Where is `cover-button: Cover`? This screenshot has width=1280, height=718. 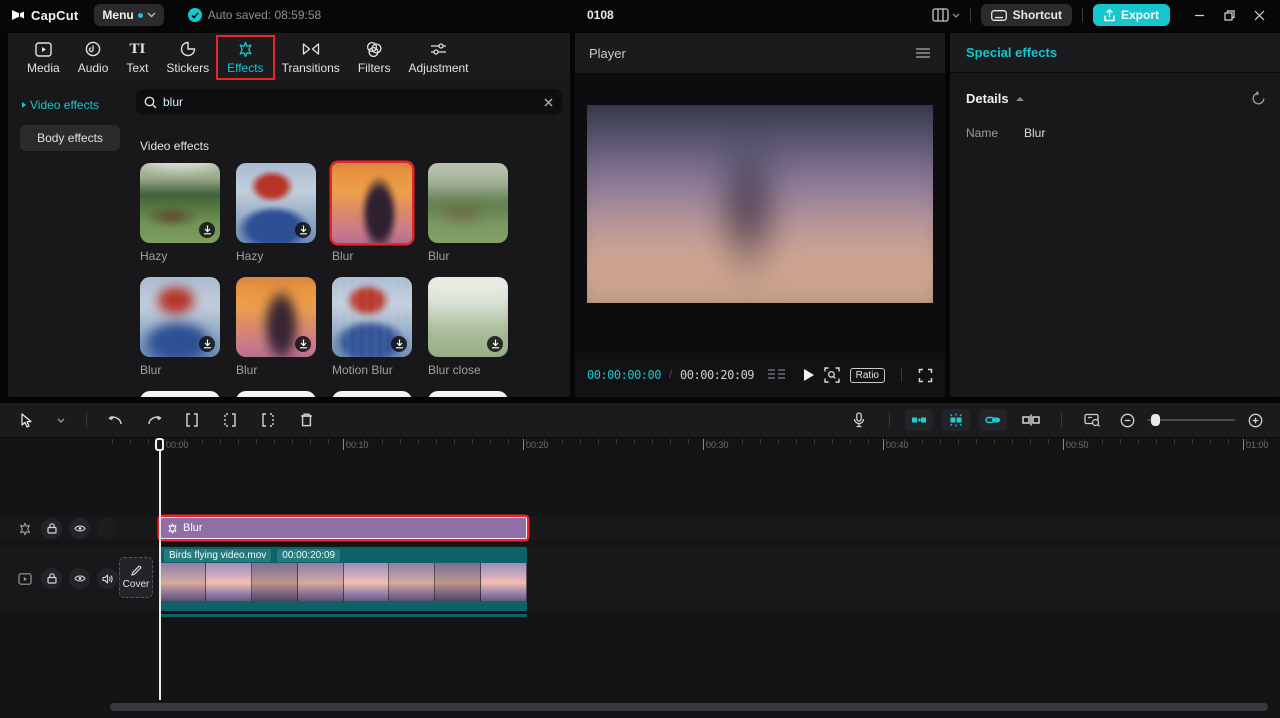 cover-button: Cover is located at coordinates (136, 577).